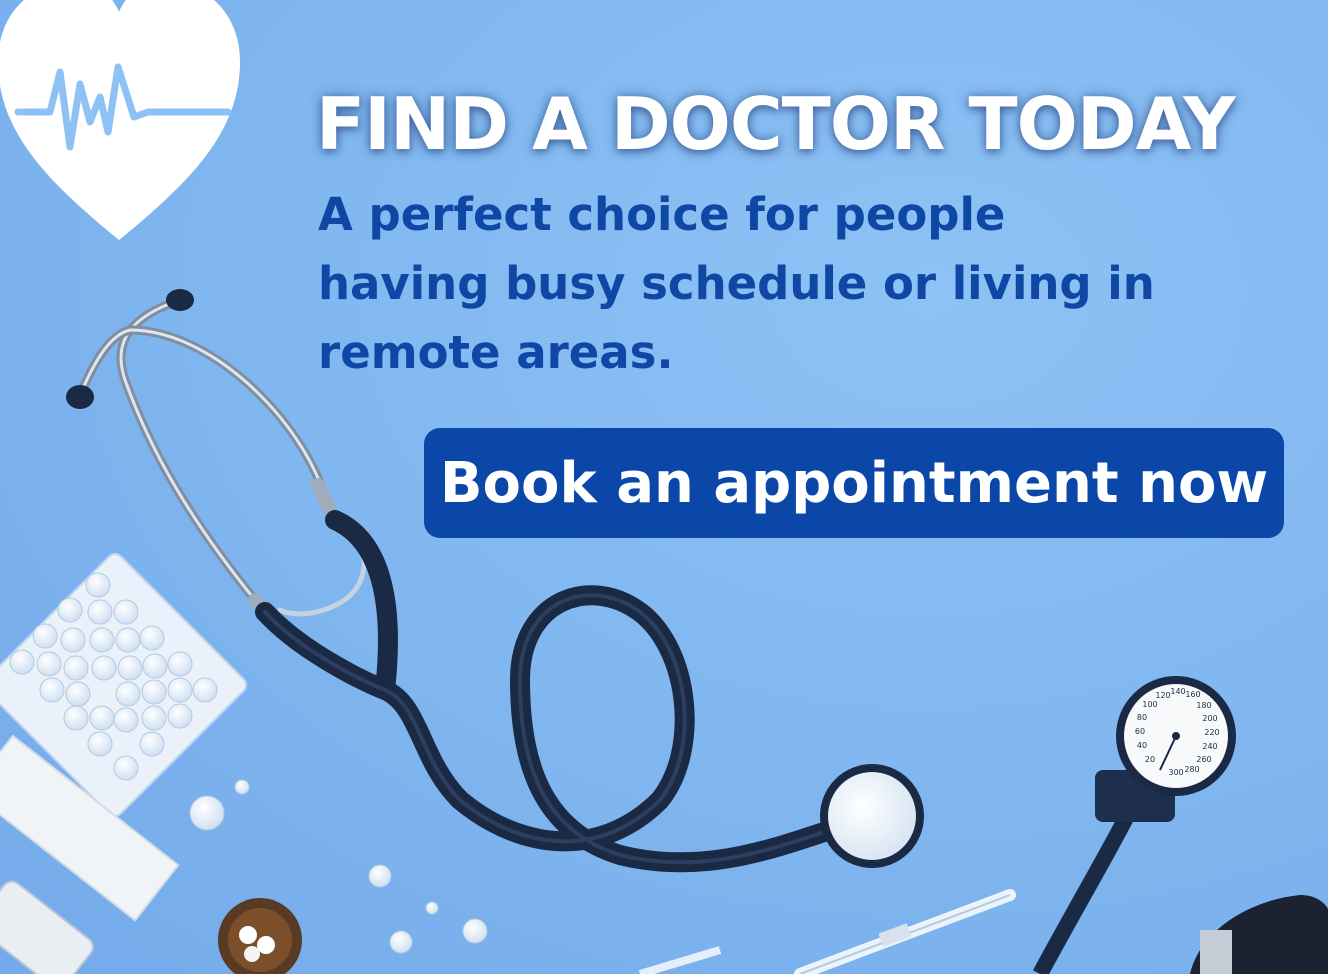  Describe the element at coordinates (1150, 759) in the screenshot. I see `gauge-tick: 20` at that location.